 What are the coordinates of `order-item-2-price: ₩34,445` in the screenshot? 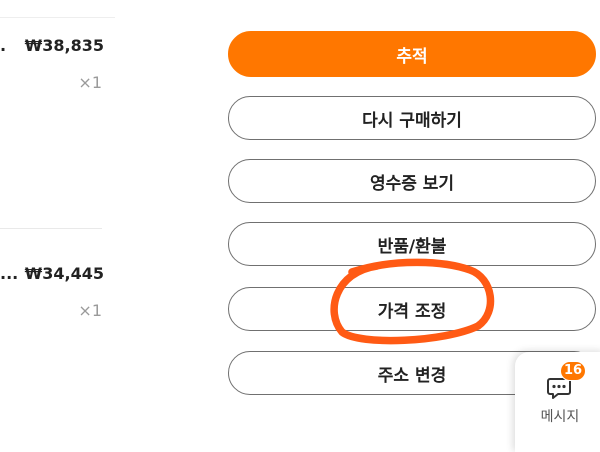 It's located at (64, 273).